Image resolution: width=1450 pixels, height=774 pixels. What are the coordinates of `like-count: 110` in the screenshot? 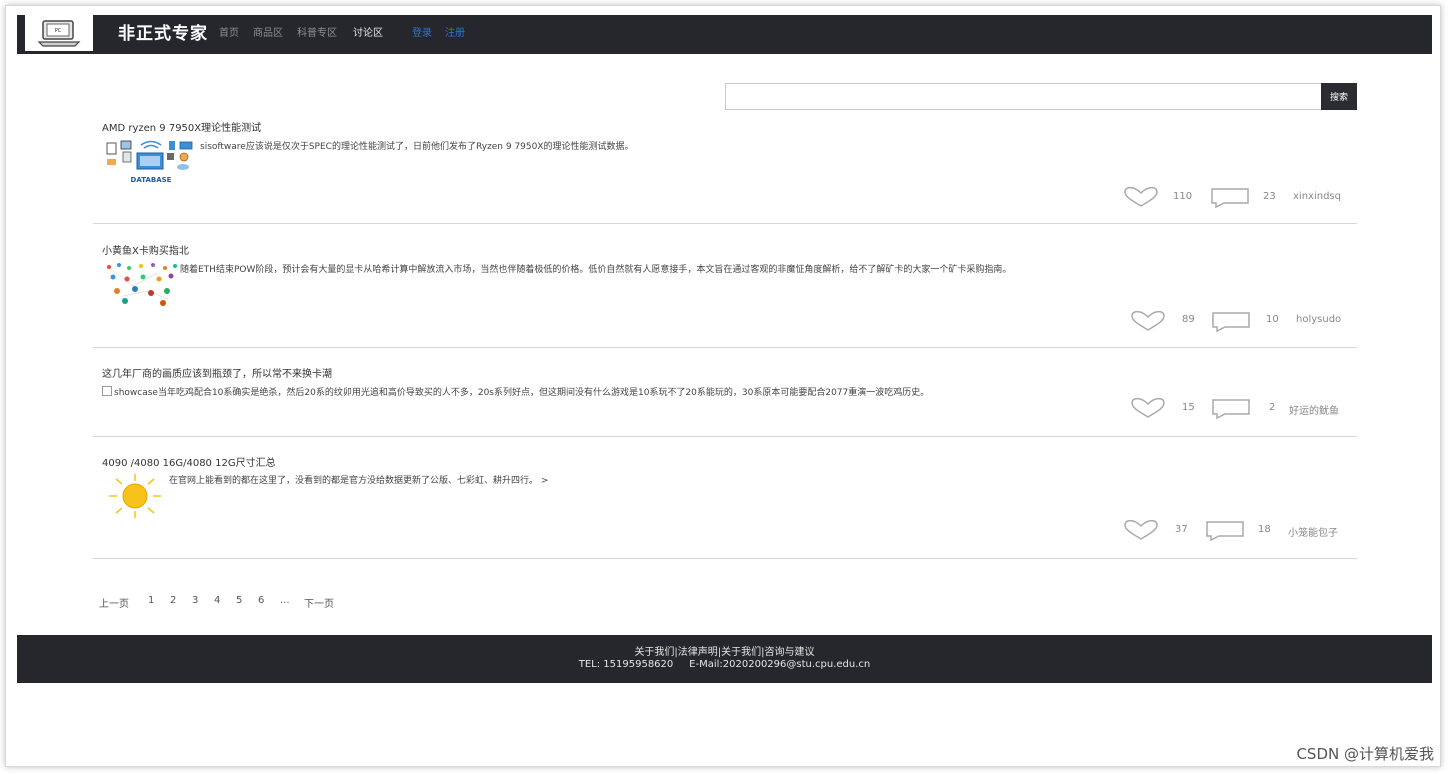 It's located at (1183, 196).